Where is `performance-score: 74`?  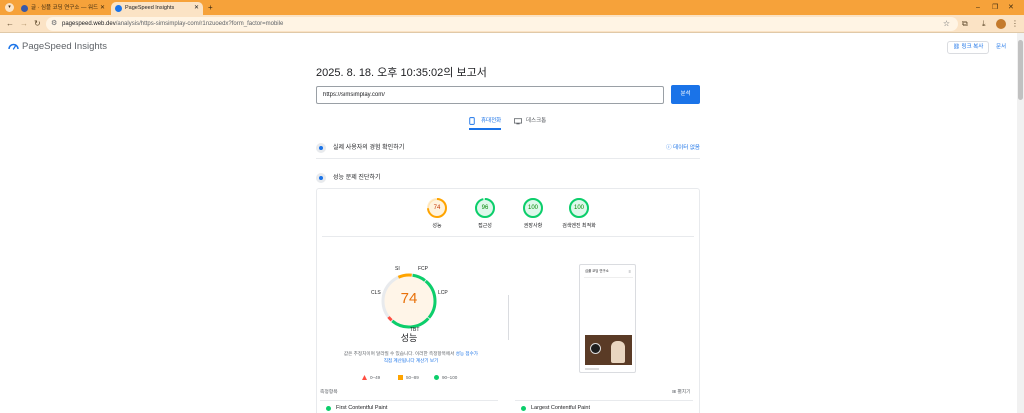 performance-score: 74 is located at coordinates (409, 298).